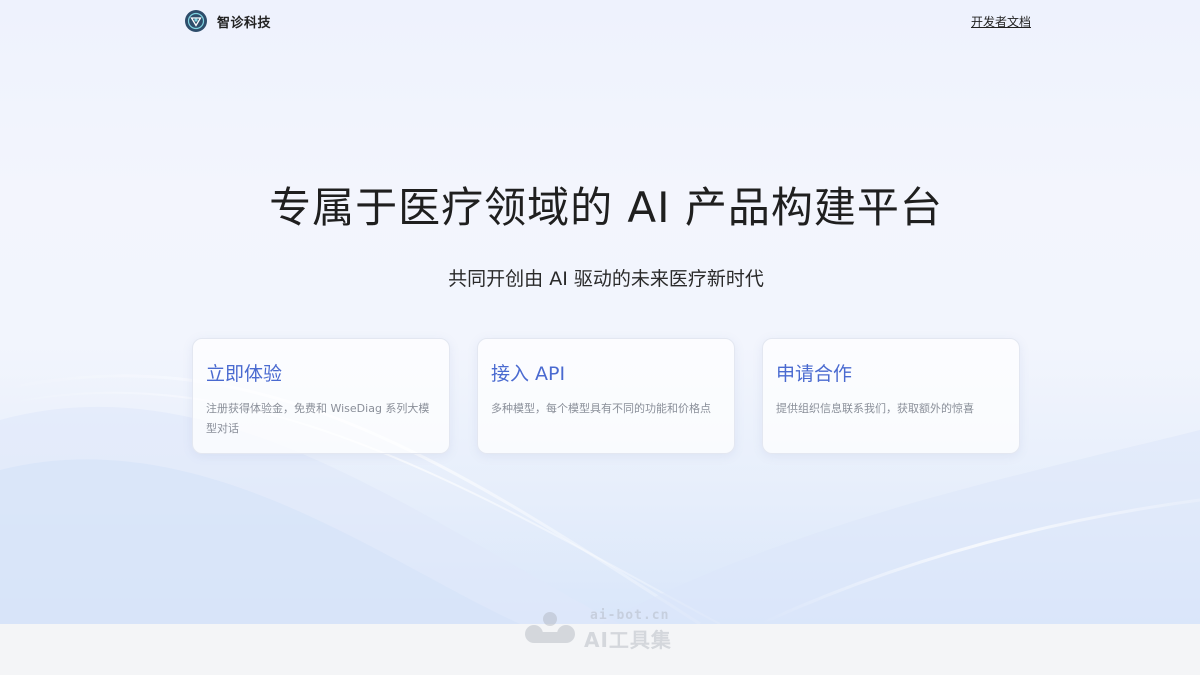 The image size is (1200, 675). I want to click on card-description: 注册获得体验金，免费和 WiseDiag 系列大模型对话, so click(318, 418).